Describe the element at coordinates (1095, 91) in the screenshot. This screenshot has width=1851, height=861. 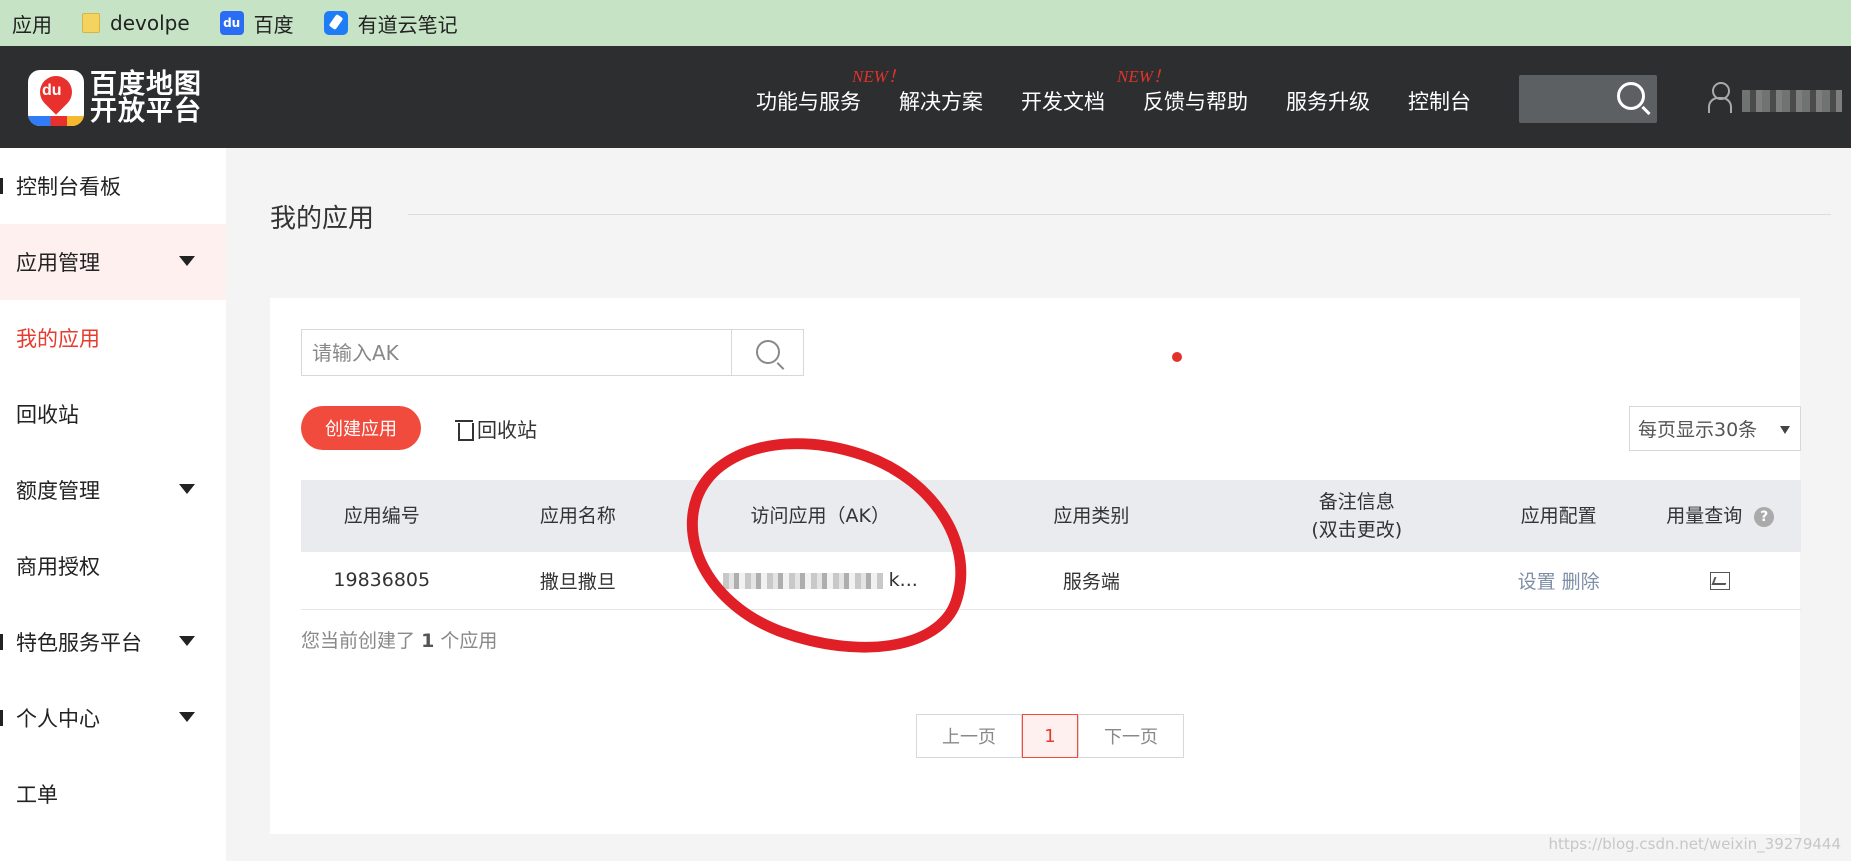
I see `nav-dev-docs: NEW！ 开发文档` at that location.